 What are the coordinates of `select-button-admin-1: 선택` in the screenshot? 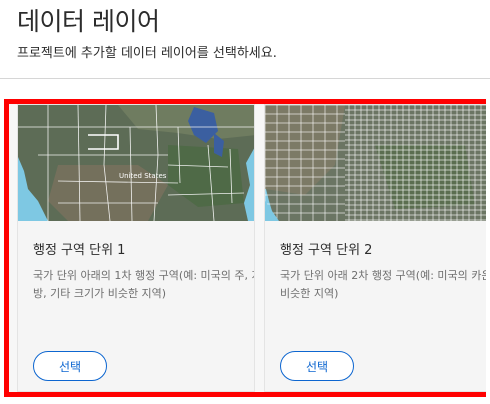 It's located at (70, 366).